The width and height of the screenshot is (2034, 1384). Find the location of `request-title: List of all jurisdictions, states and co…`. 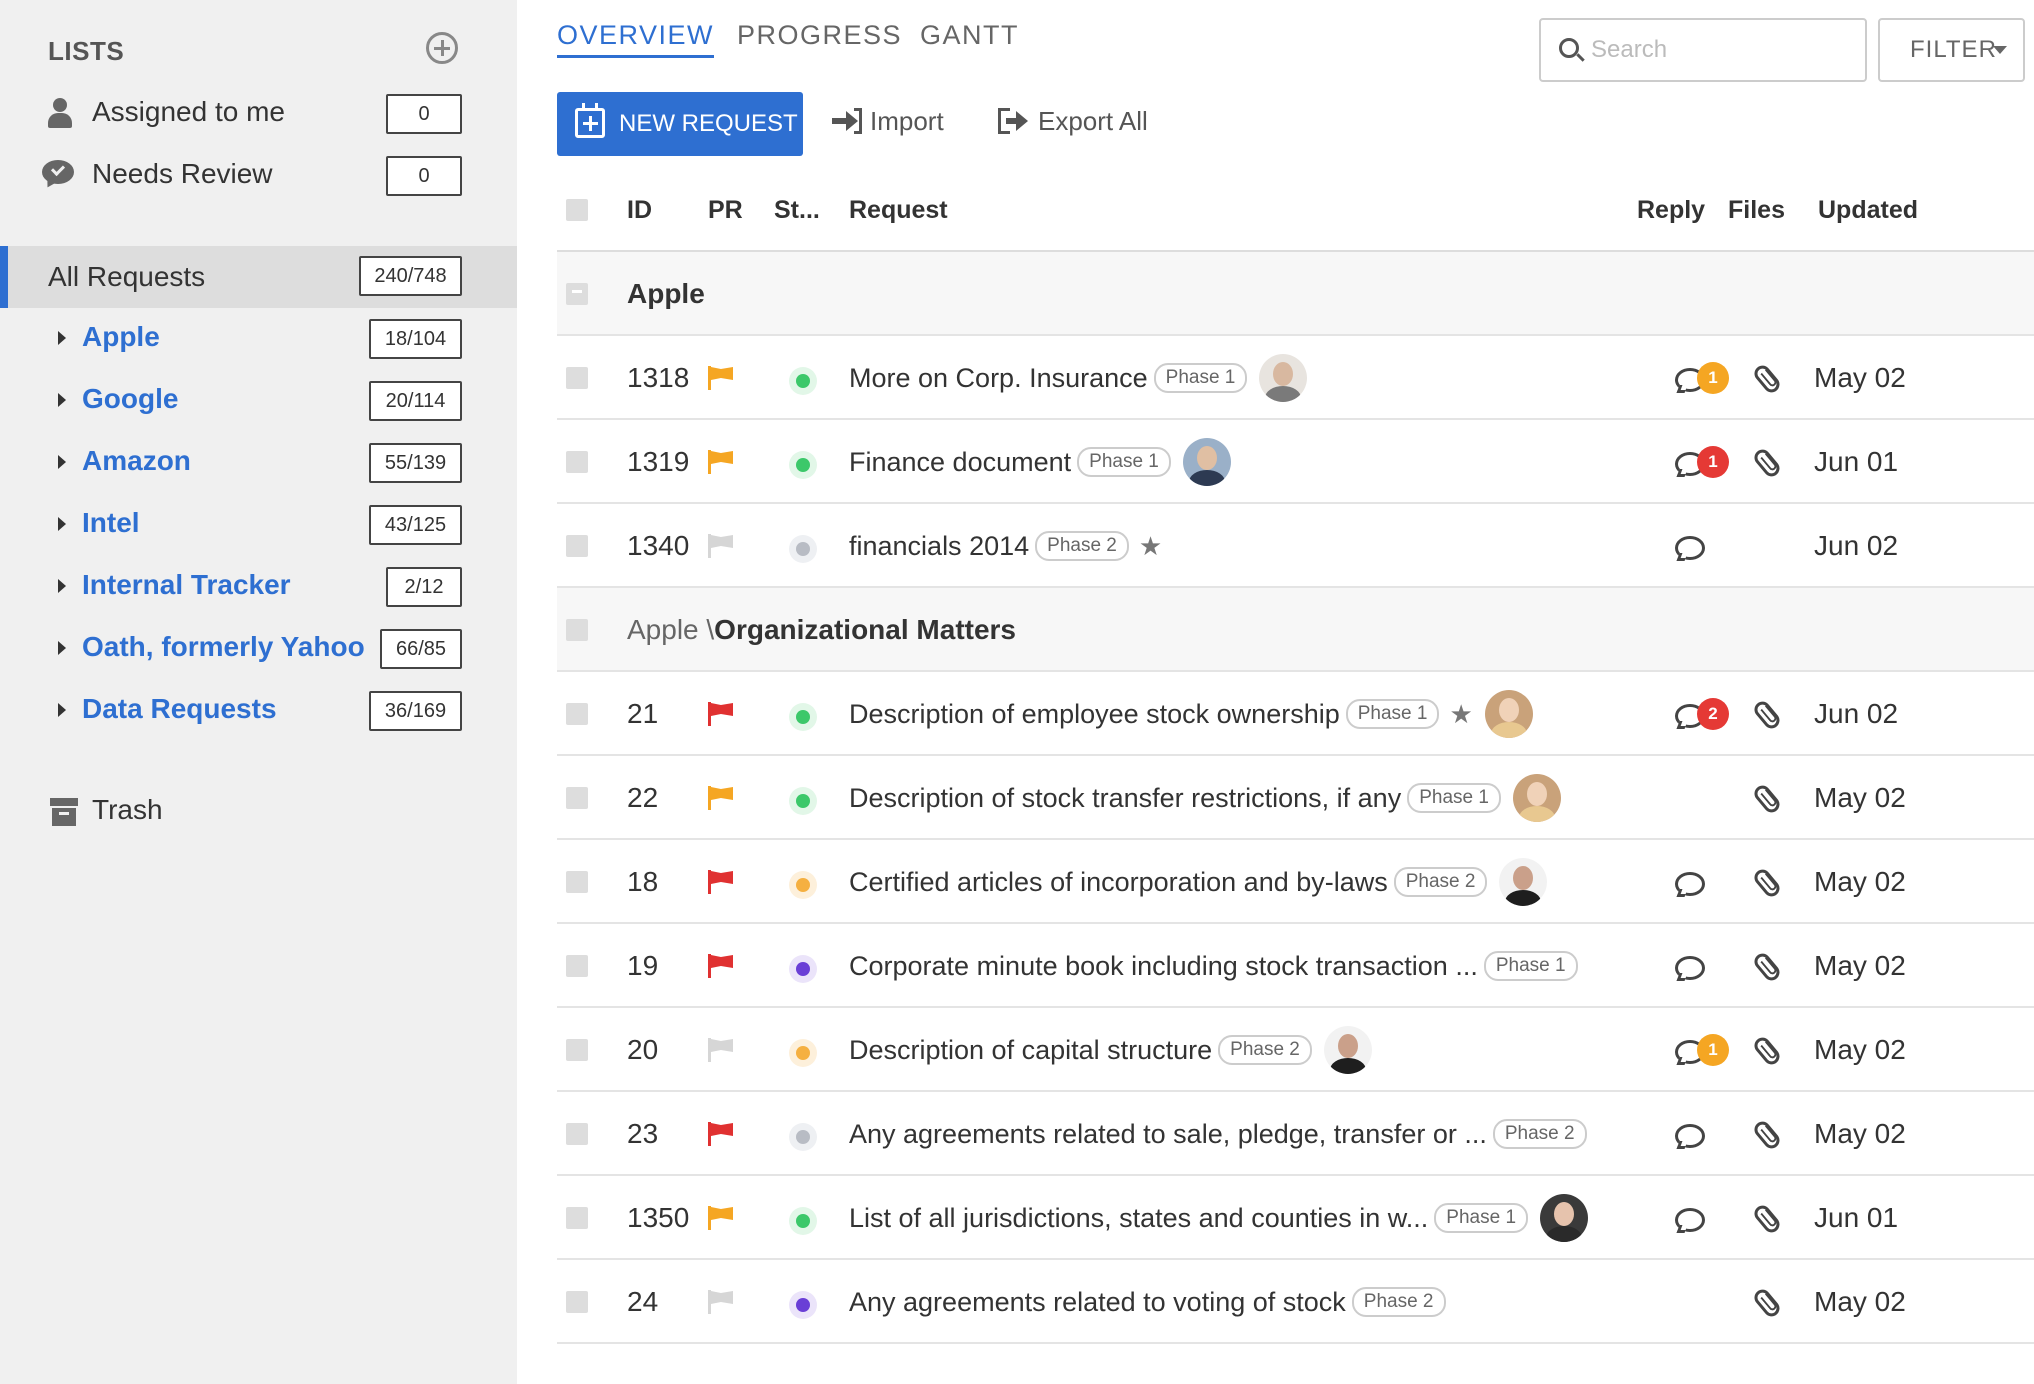

request-title: List of all jurisdictions, states and co… is located at coordinates (1138, 1218).